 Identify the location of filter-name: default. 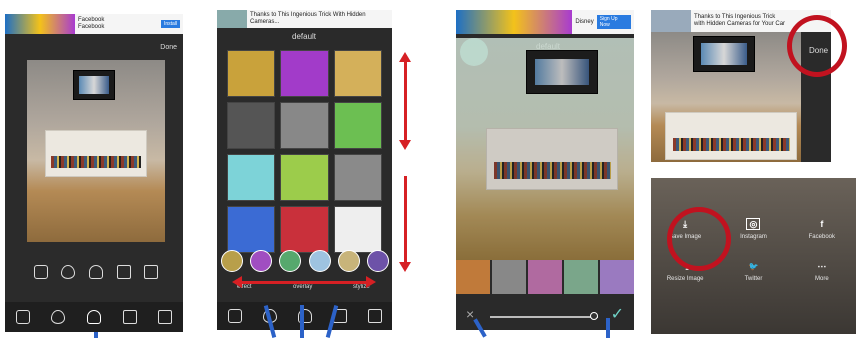
(304, 36).